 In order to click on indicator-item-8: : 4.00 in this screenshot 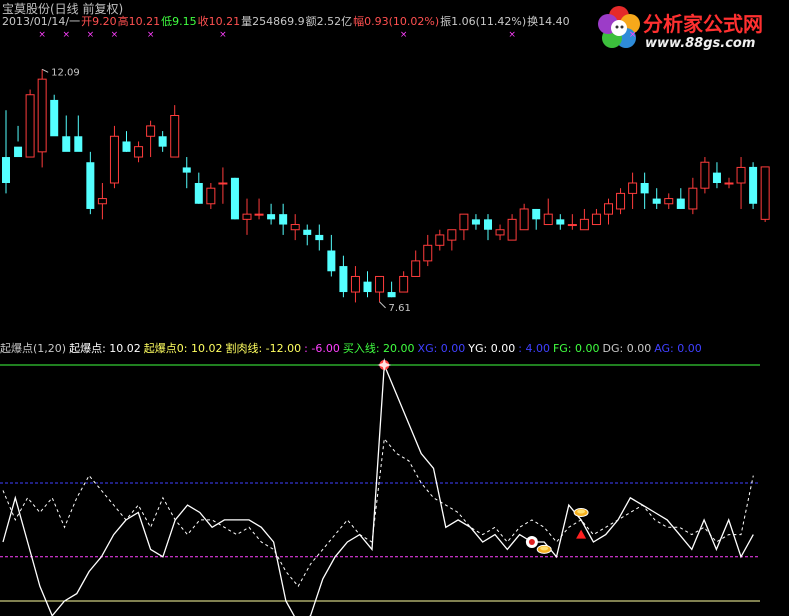, I will do `click(534, 348)`.